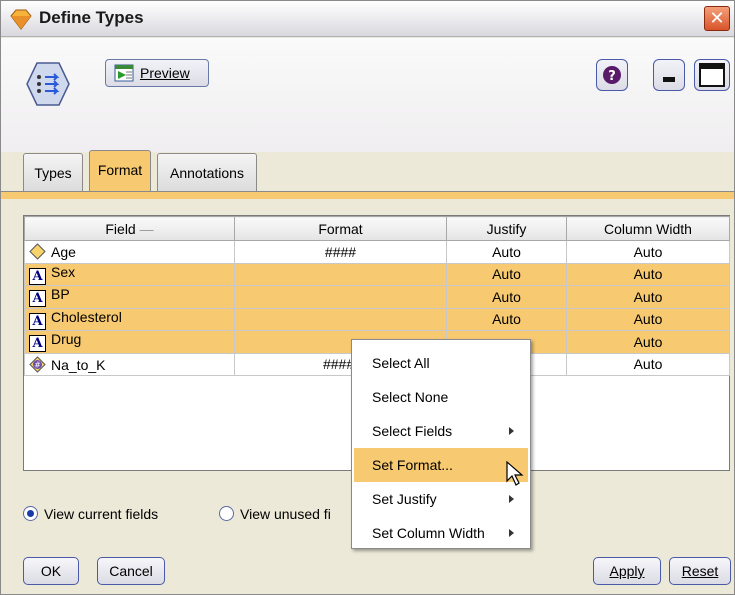  What do you see at coordinates (410, 397) in the screenshot?
I see `menu-item-label: Select None` at bounding box center [410, 397].